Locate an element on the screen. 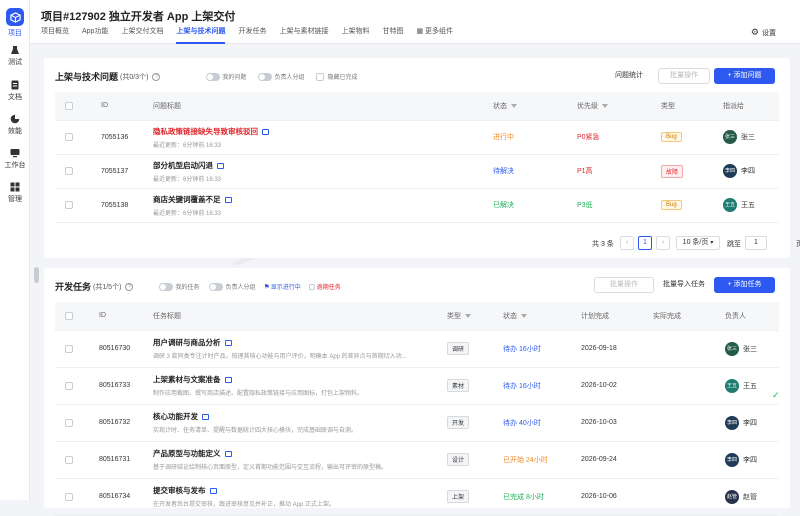 The height and width of the screenshot is (516, 800). task-status: 已完成 8小时 is located at coordinates (542, 497).